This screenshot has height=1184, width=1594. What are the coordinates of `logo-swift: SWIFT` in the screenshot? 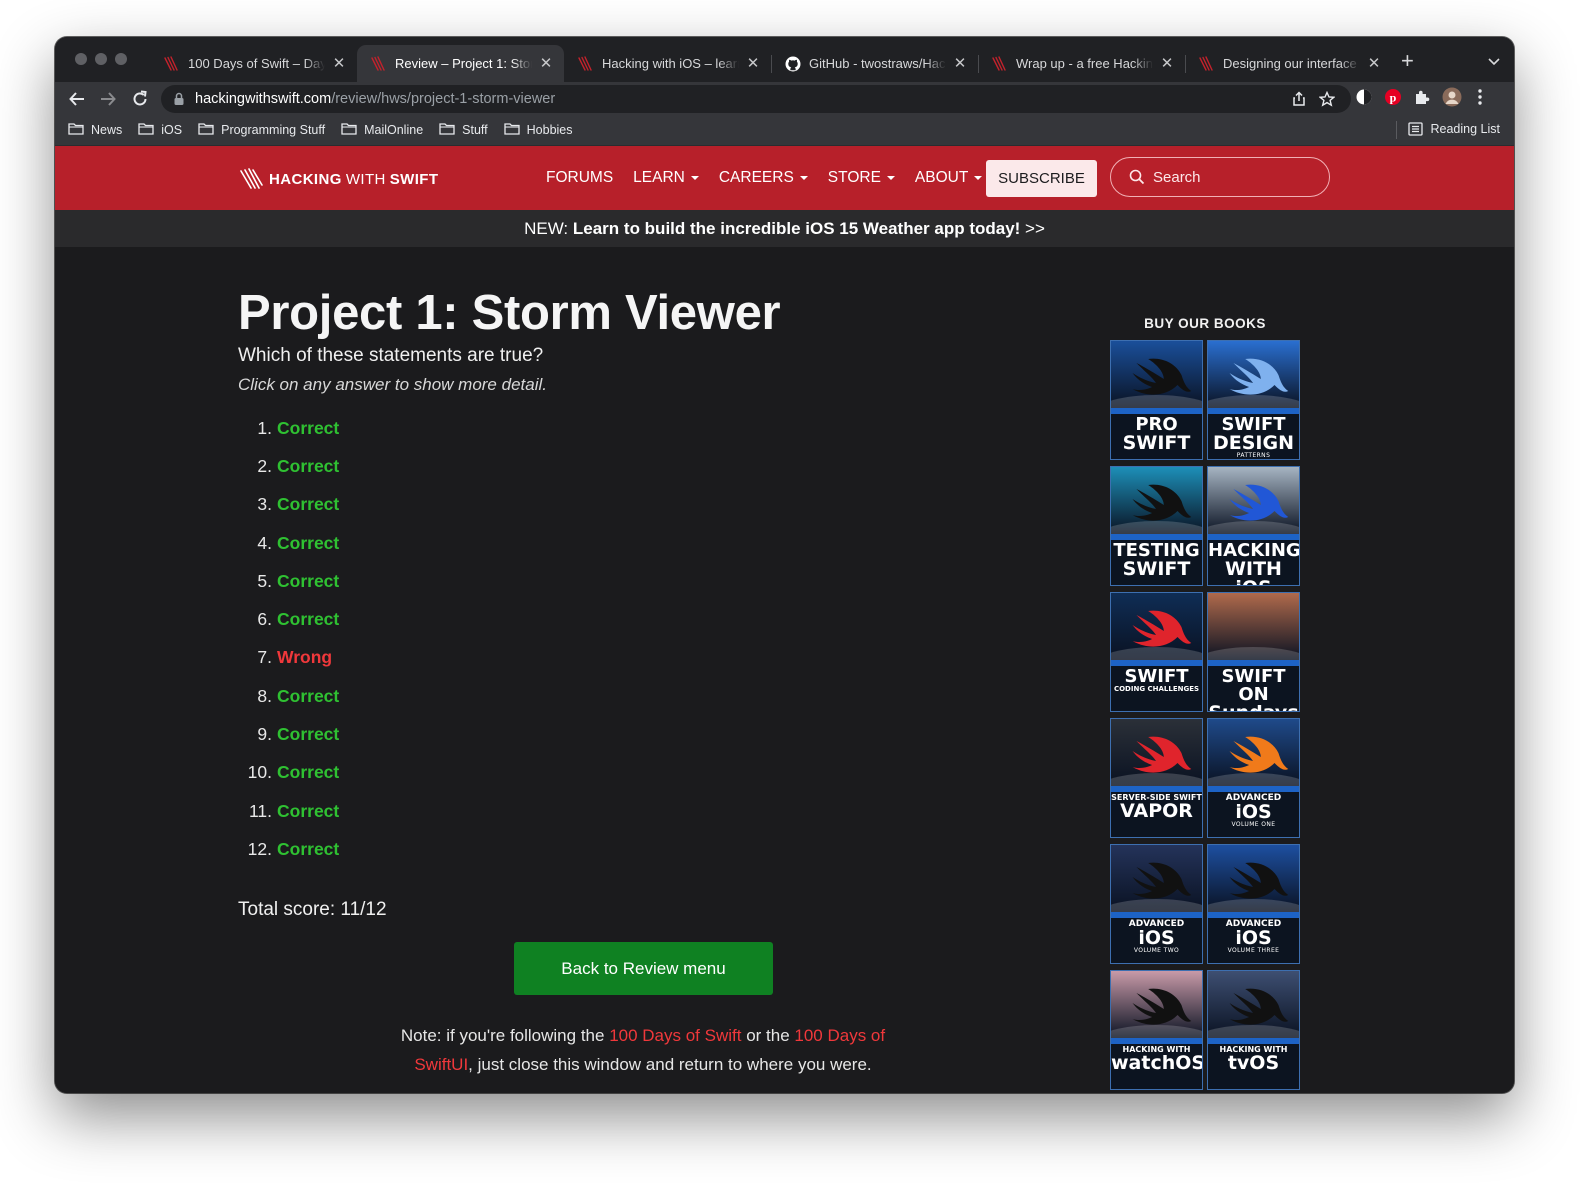 It's located at (414, 179).